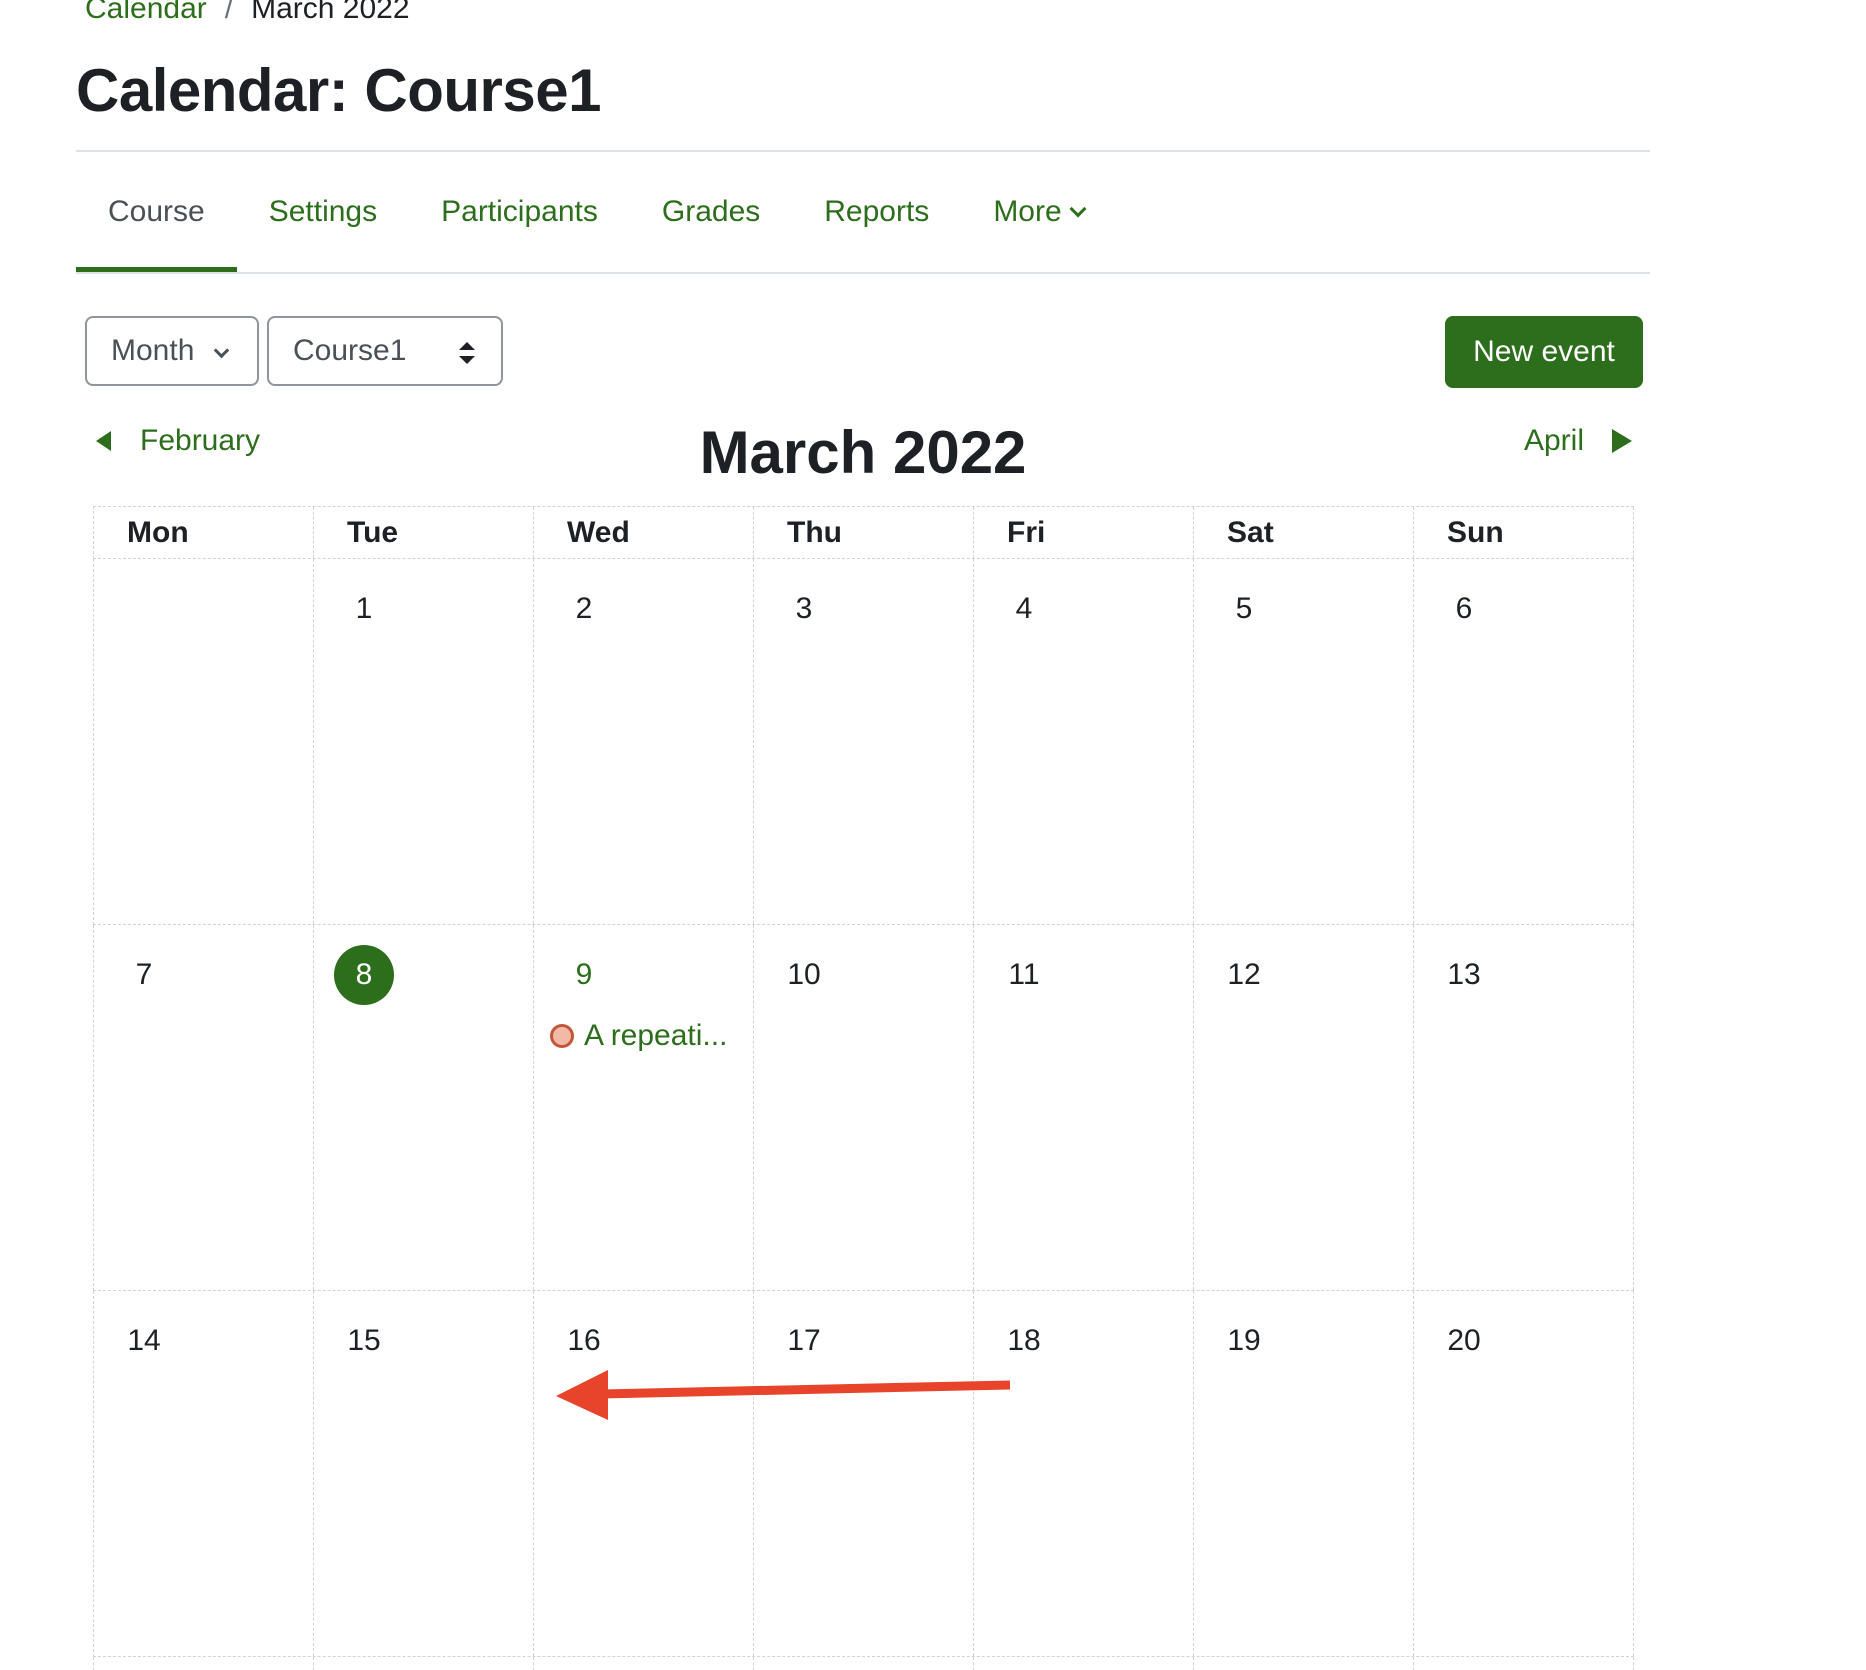 The height and width of the screenshot is (1670, 1866). What do you see at coordinates (1084, 1473) in the screenshot?
I see `day-cell: 18` at bounding box center [1084, 1473].